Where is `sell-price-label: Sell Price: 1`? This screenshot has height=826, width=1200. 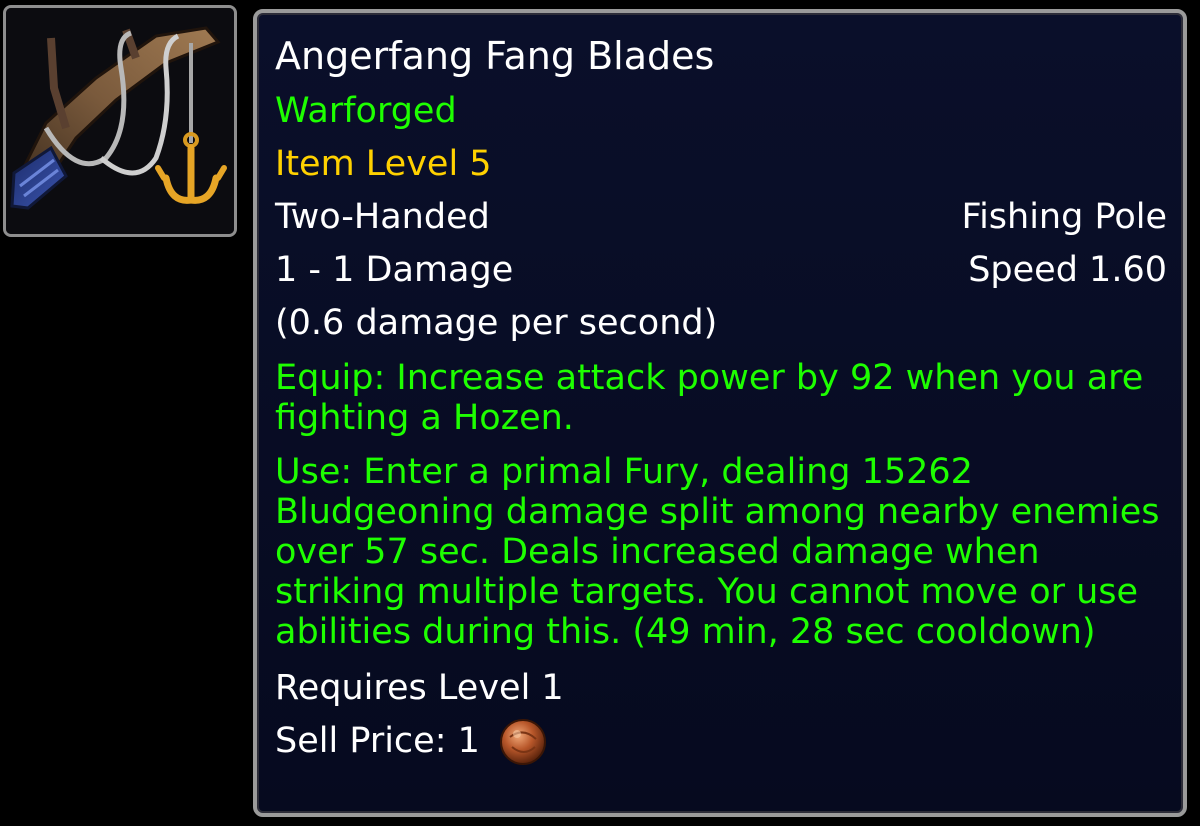
sell-price-label: Sell Price: 1 is located at coordinates (377, 741).